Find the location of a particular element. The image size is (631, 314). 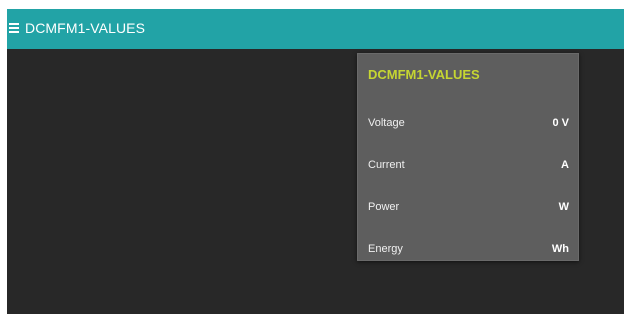

energy-value: Wh is located at coordinates (560, 249).